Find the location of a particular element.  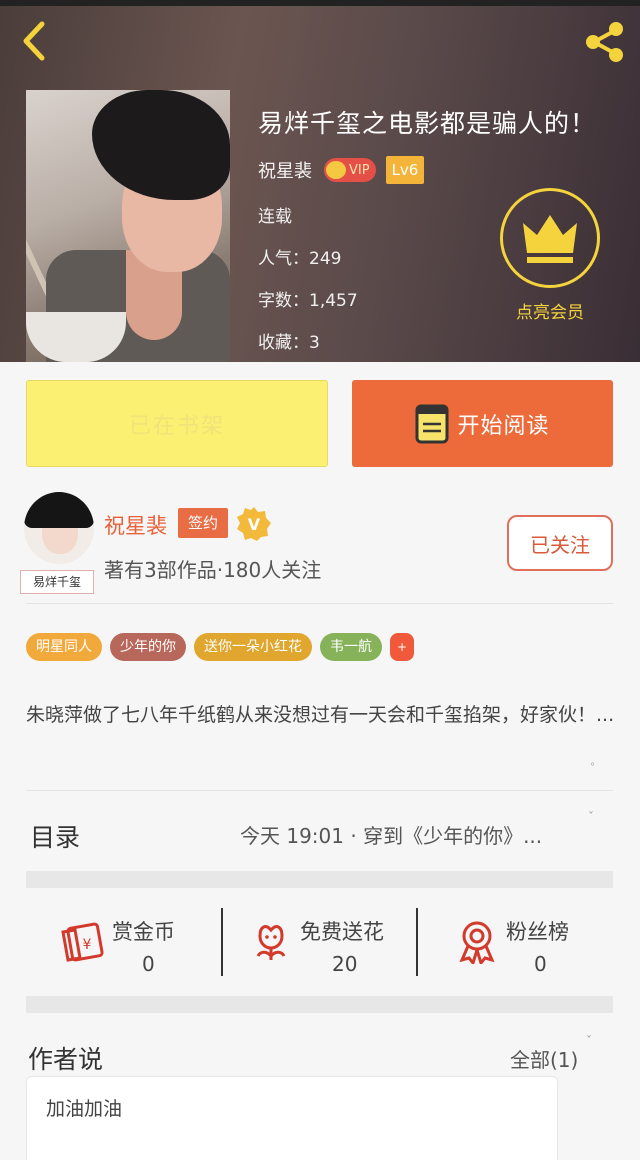

reward-value: 0 is located at coordinates (148, 964).